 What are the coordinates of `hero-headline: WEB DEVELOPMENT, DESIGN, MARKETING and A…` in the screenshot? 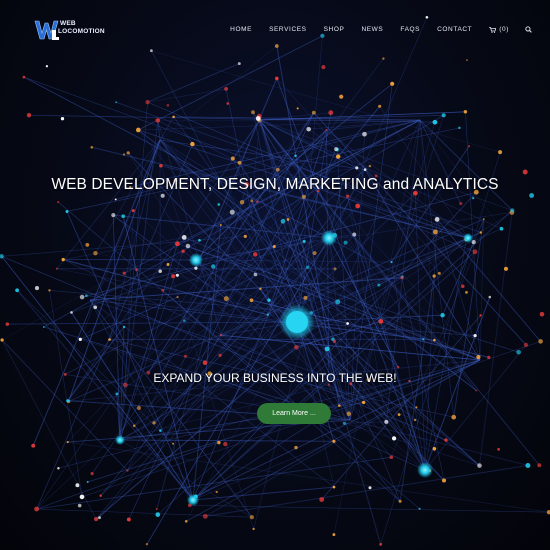 It's located at (275, 184).